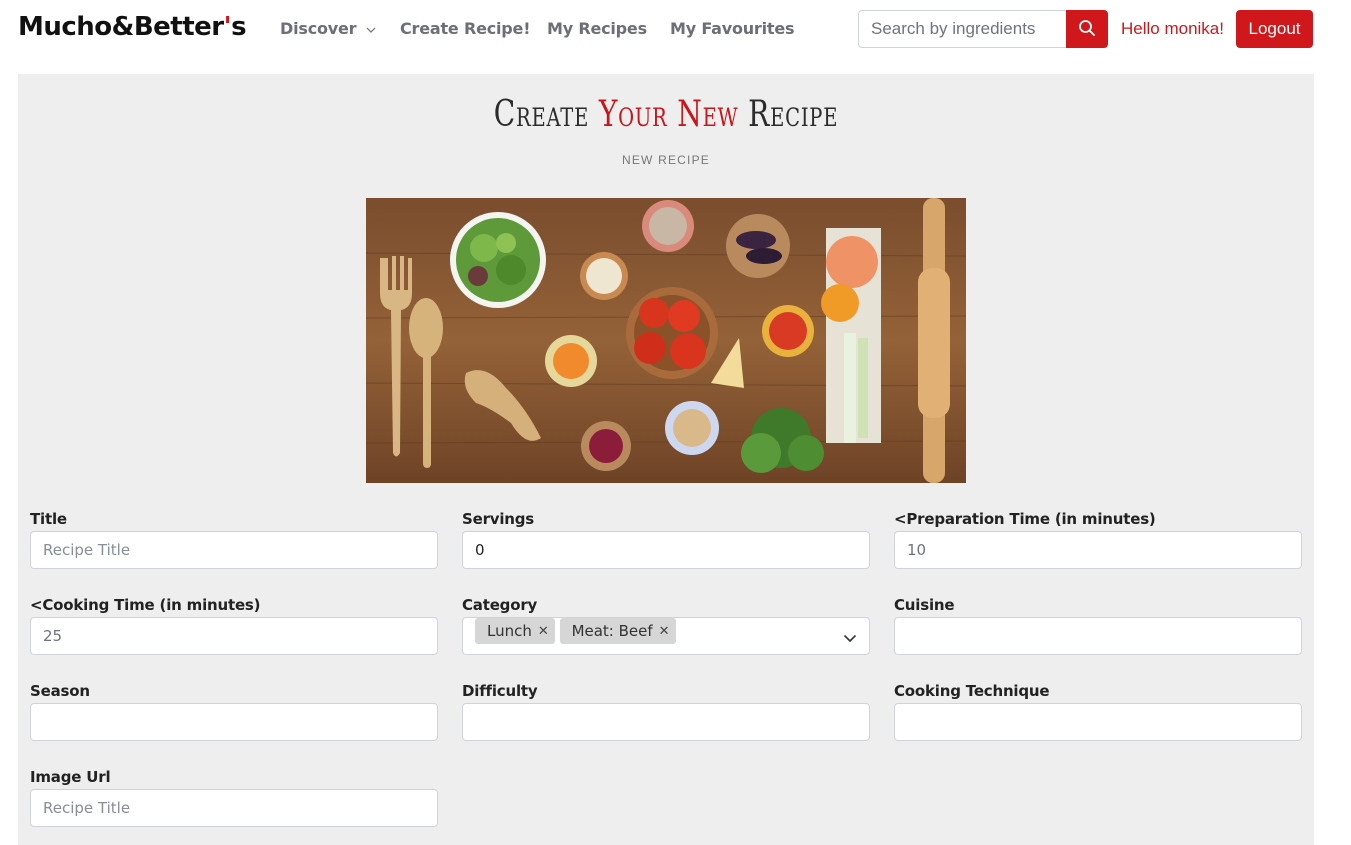 Image resolution: width=1351 pixels, height=845 pixels. I want to click on servings-input, so click(666, 550).